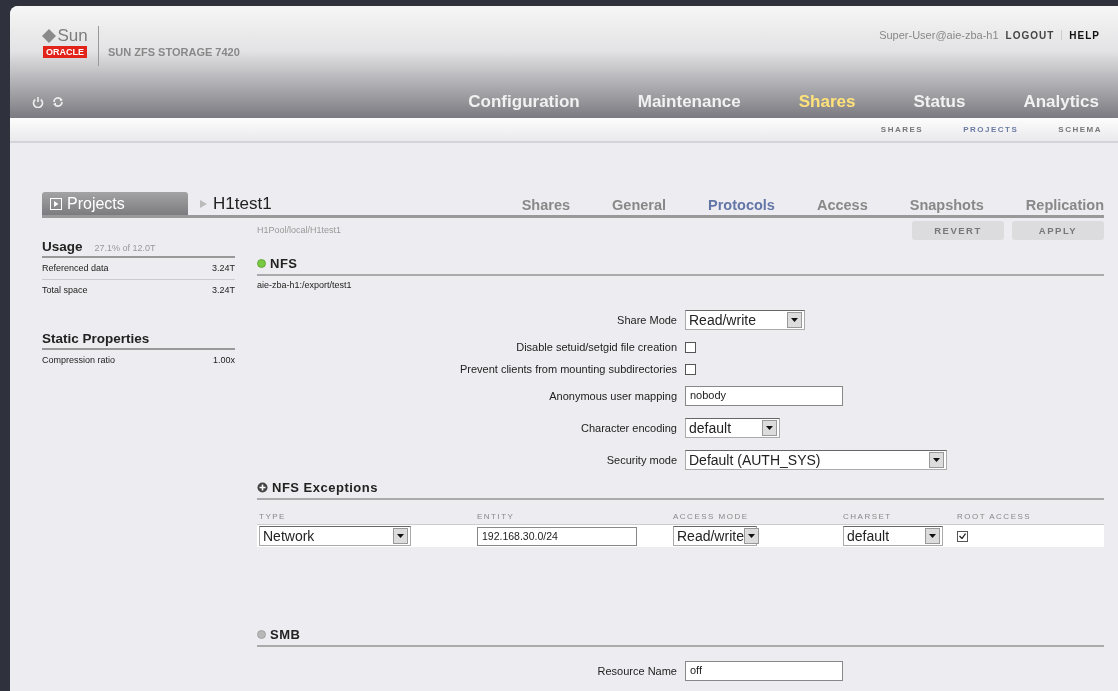 This screenshot has width=1118, height=691. I want to click on nav-tab: Shares, so click(812, 102).